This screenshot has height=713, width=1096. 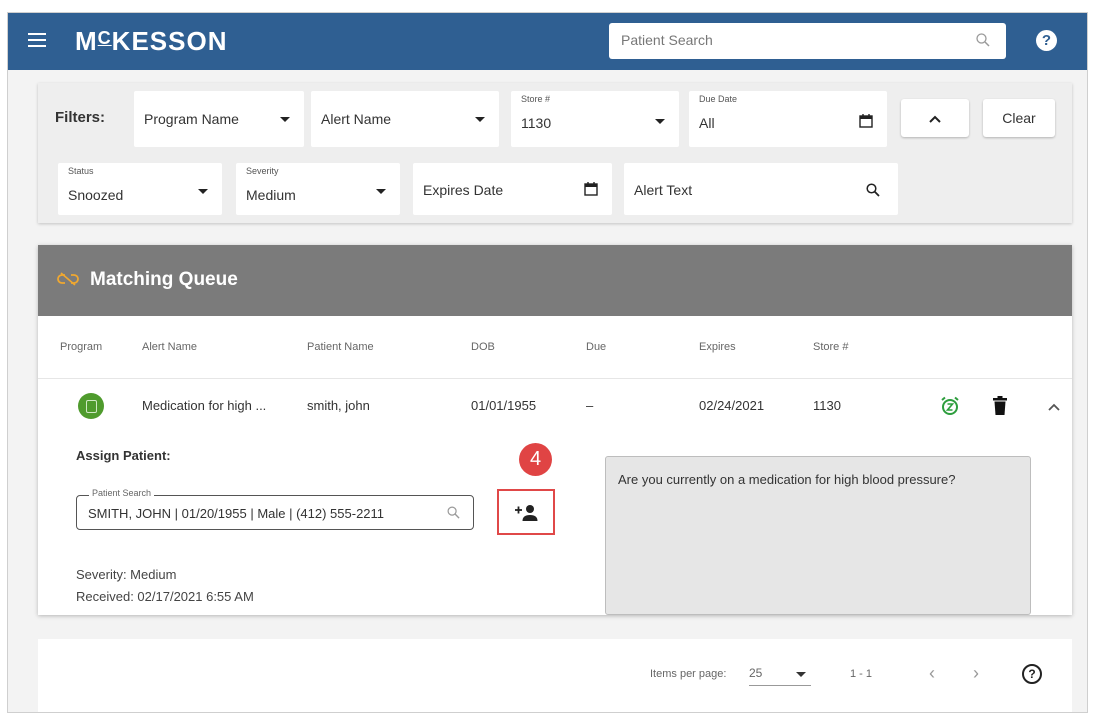 What do you see at coordinates (732, 405) in the screenshot?
I see `row-expires: 02/24/2021` at bounding box center [732, 405].